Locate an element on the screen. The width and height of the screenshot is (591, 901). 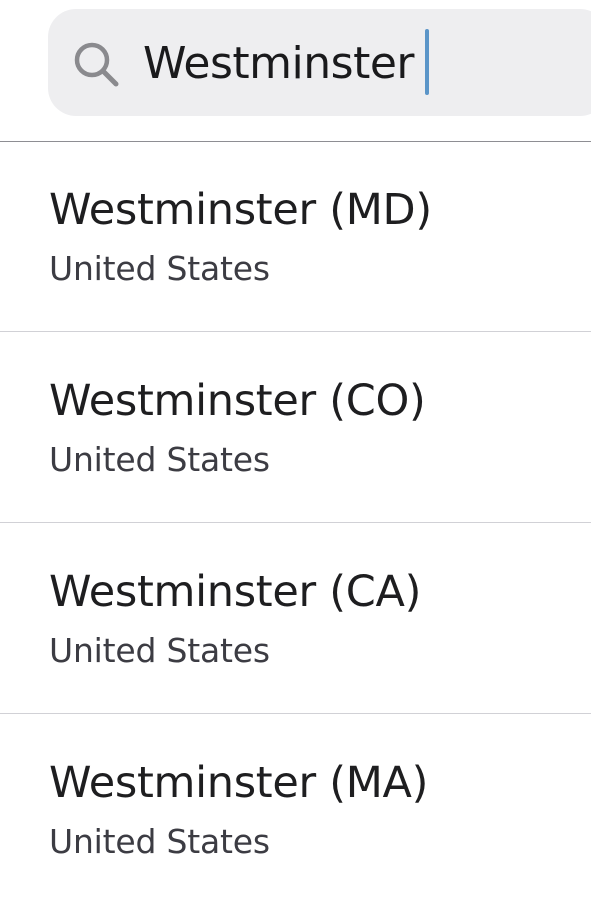
text-cursor is located at coordinates (427, 62).